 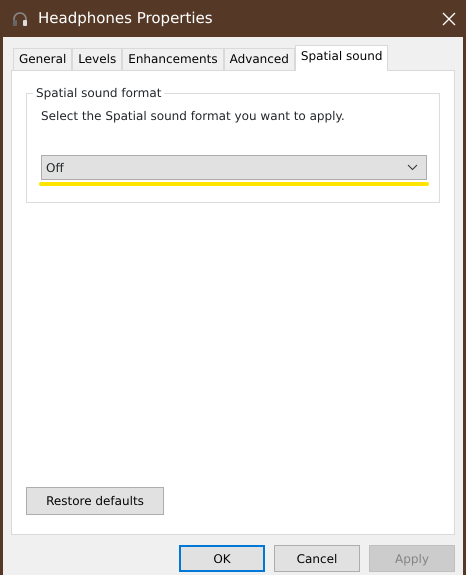 I want to click on dialog-button: Cancel, so click(x=317, y=558).